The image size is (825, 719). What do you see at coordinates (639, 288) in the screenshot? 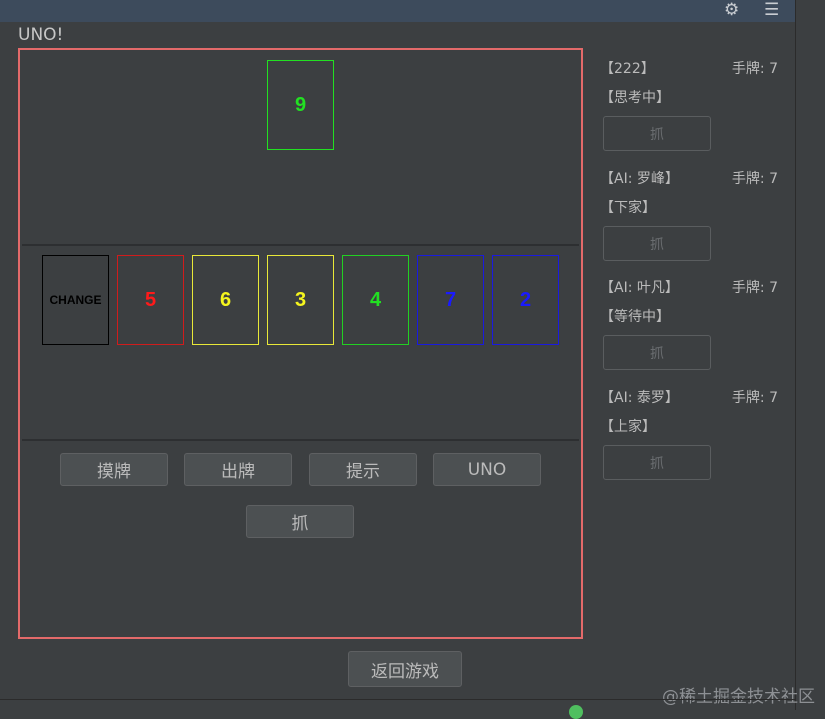
I see `player-name: 【AI: 叶凡】` at bounding box center [639, 288].